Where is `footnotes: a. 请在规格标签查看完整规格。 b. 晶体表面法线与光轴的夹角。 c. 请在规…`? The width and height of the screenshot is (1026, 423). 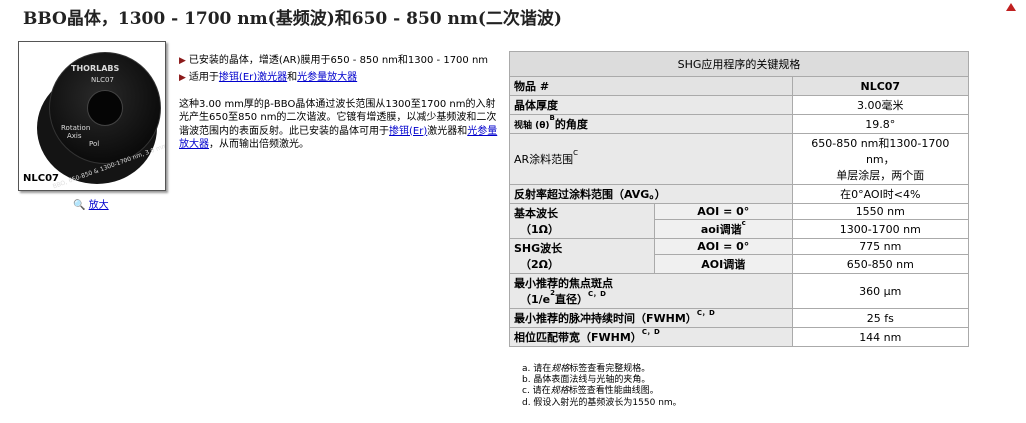 footnotes: a. 请在规格标签查看完整规格。 b. 晶体表面法线与光轴的夹角。 c. 请在规… is located at coordinates (602, 386).